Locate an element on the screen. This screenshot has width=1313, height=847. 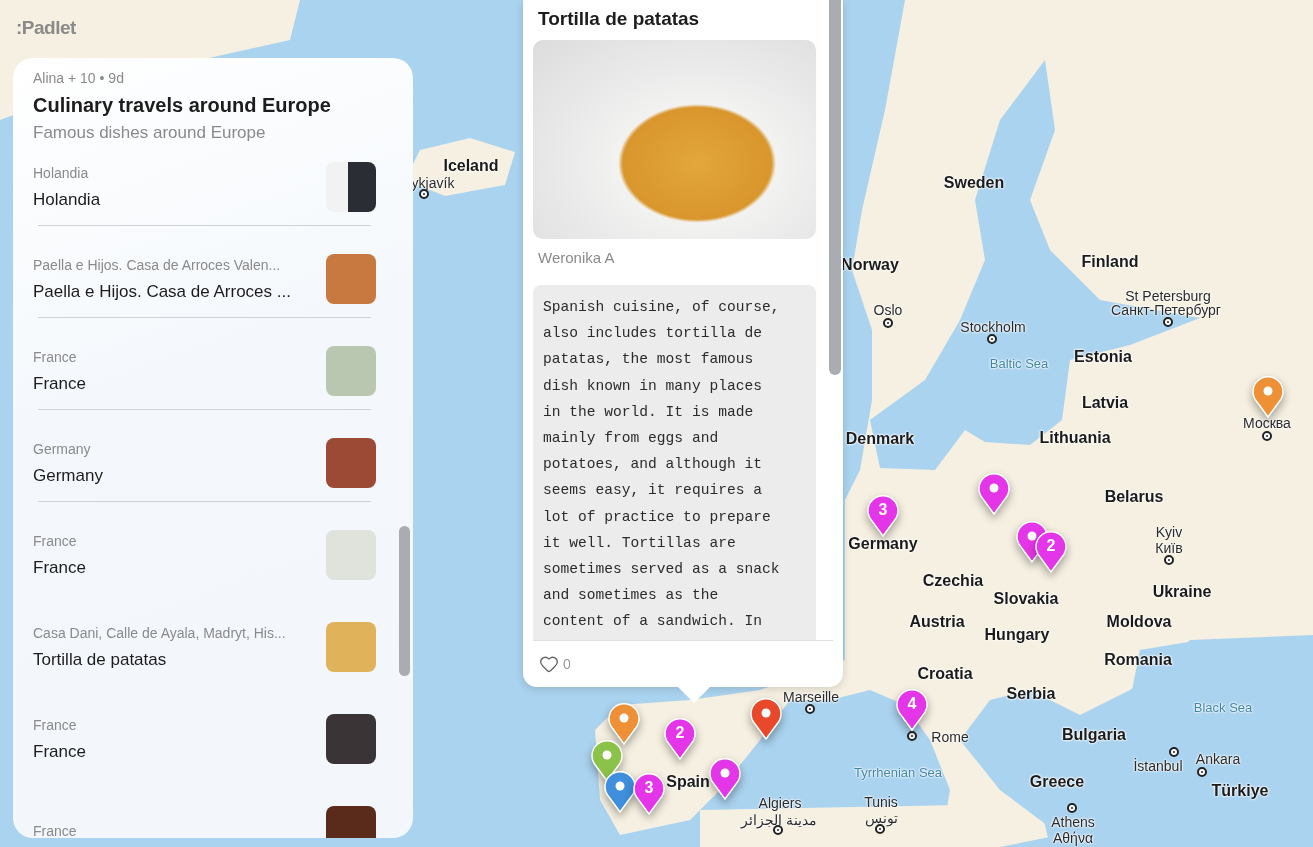
city-label: Kyiv is located at coordinates (1169, 532).